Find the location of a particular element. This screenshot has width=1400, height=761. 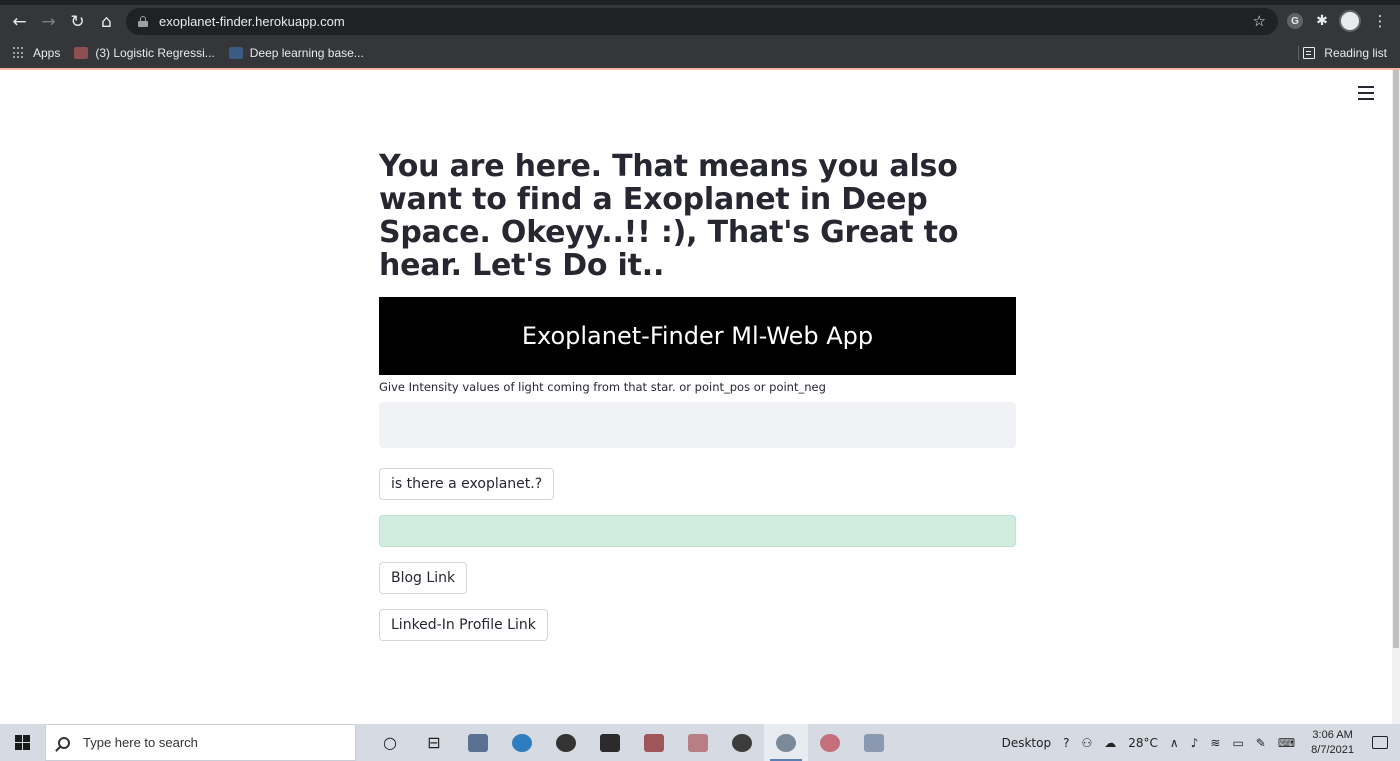

taskbar-search-placeholder: Type here to search is located at coordinates (140, 742).